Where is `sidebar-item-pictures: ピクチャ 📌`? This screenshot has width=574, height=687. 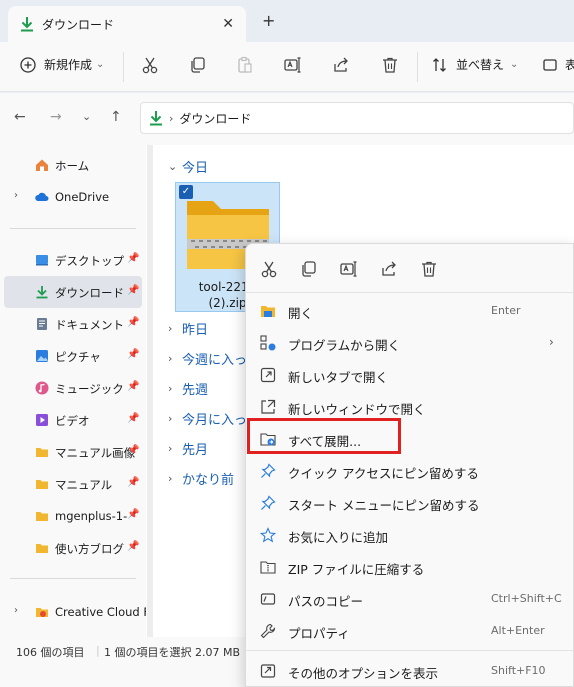
sidebar-item-pictures: ピクチャ 📌 is located at coordinates (73, 356).